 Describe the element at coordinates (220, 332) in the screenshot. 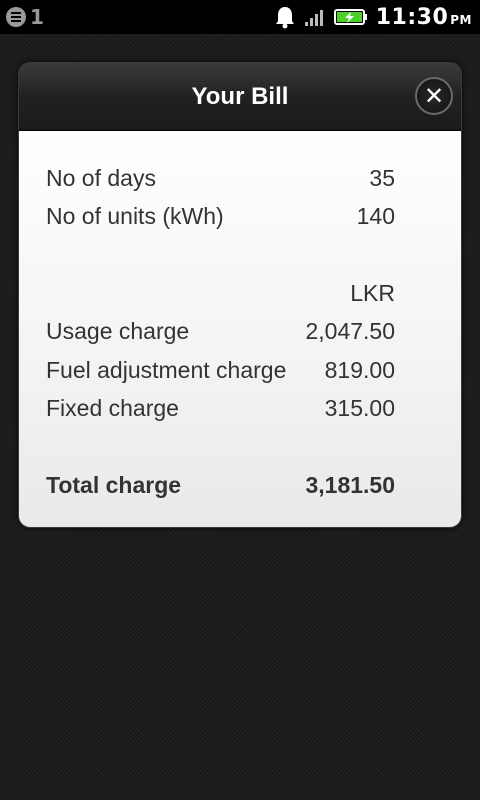

I see `usage-charge-row: Usage charge 2,047.50` at that location.